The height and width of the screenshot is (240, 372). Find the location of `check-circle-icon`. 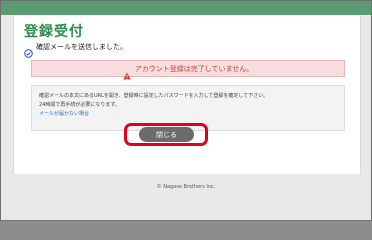

check-circle-icon is located at coordinates (28, 50).